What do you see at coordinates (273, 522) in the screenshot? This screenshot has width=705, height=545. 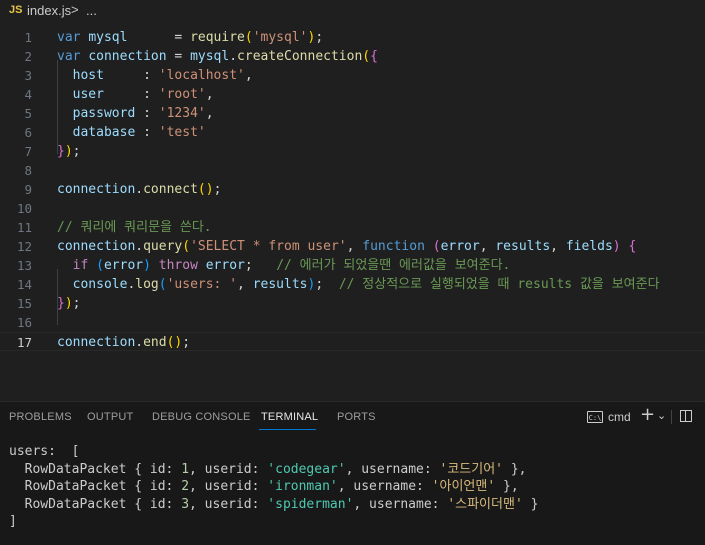 I see `terminal-line: ]` at bounding box center [273, 522].